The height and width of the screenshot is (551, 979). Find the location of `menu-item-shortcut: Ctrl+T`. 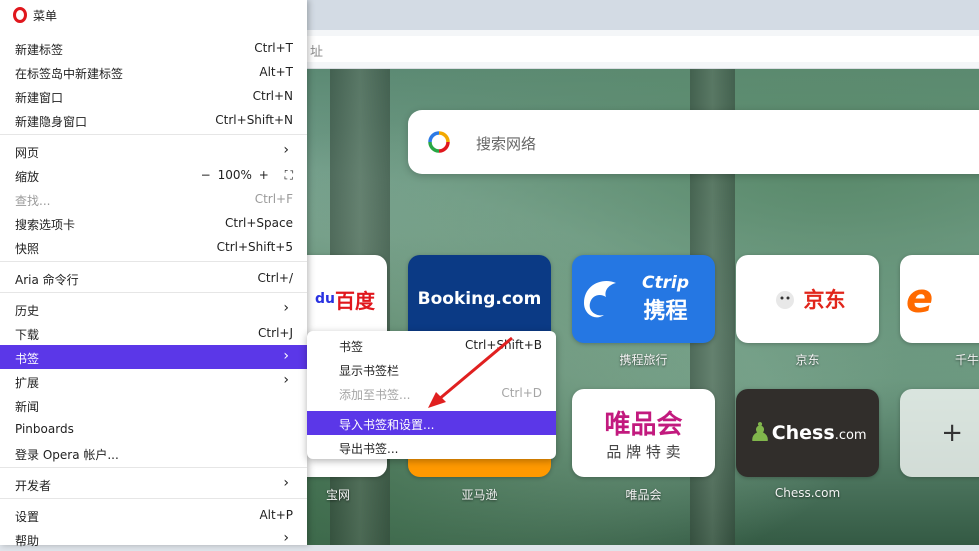

menu-item-shortcut: Ctrl+T is located at coordinates (273, 48).